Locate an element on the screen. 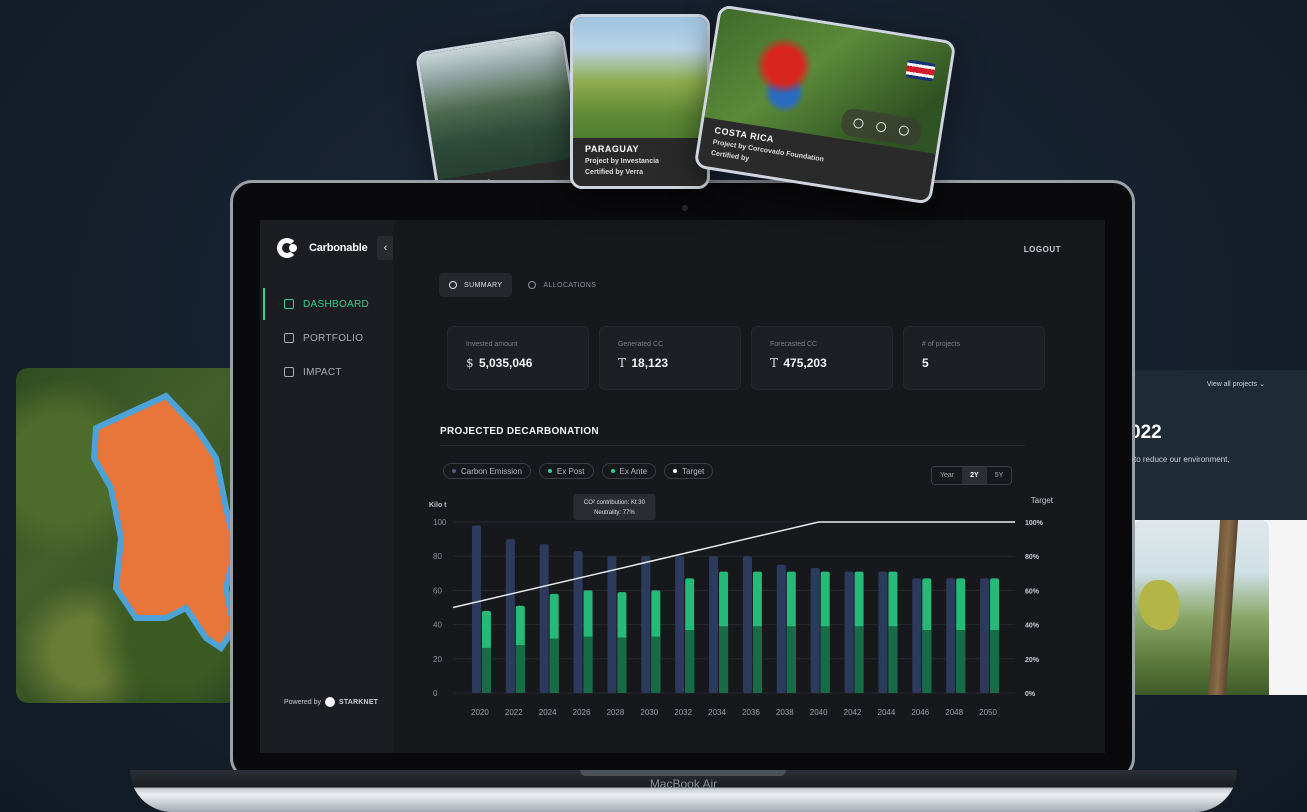 The width and height of the screenshot is (1307, 812). section-title: PROJECTED DECARBONATION is located at coordinates (519, 431).